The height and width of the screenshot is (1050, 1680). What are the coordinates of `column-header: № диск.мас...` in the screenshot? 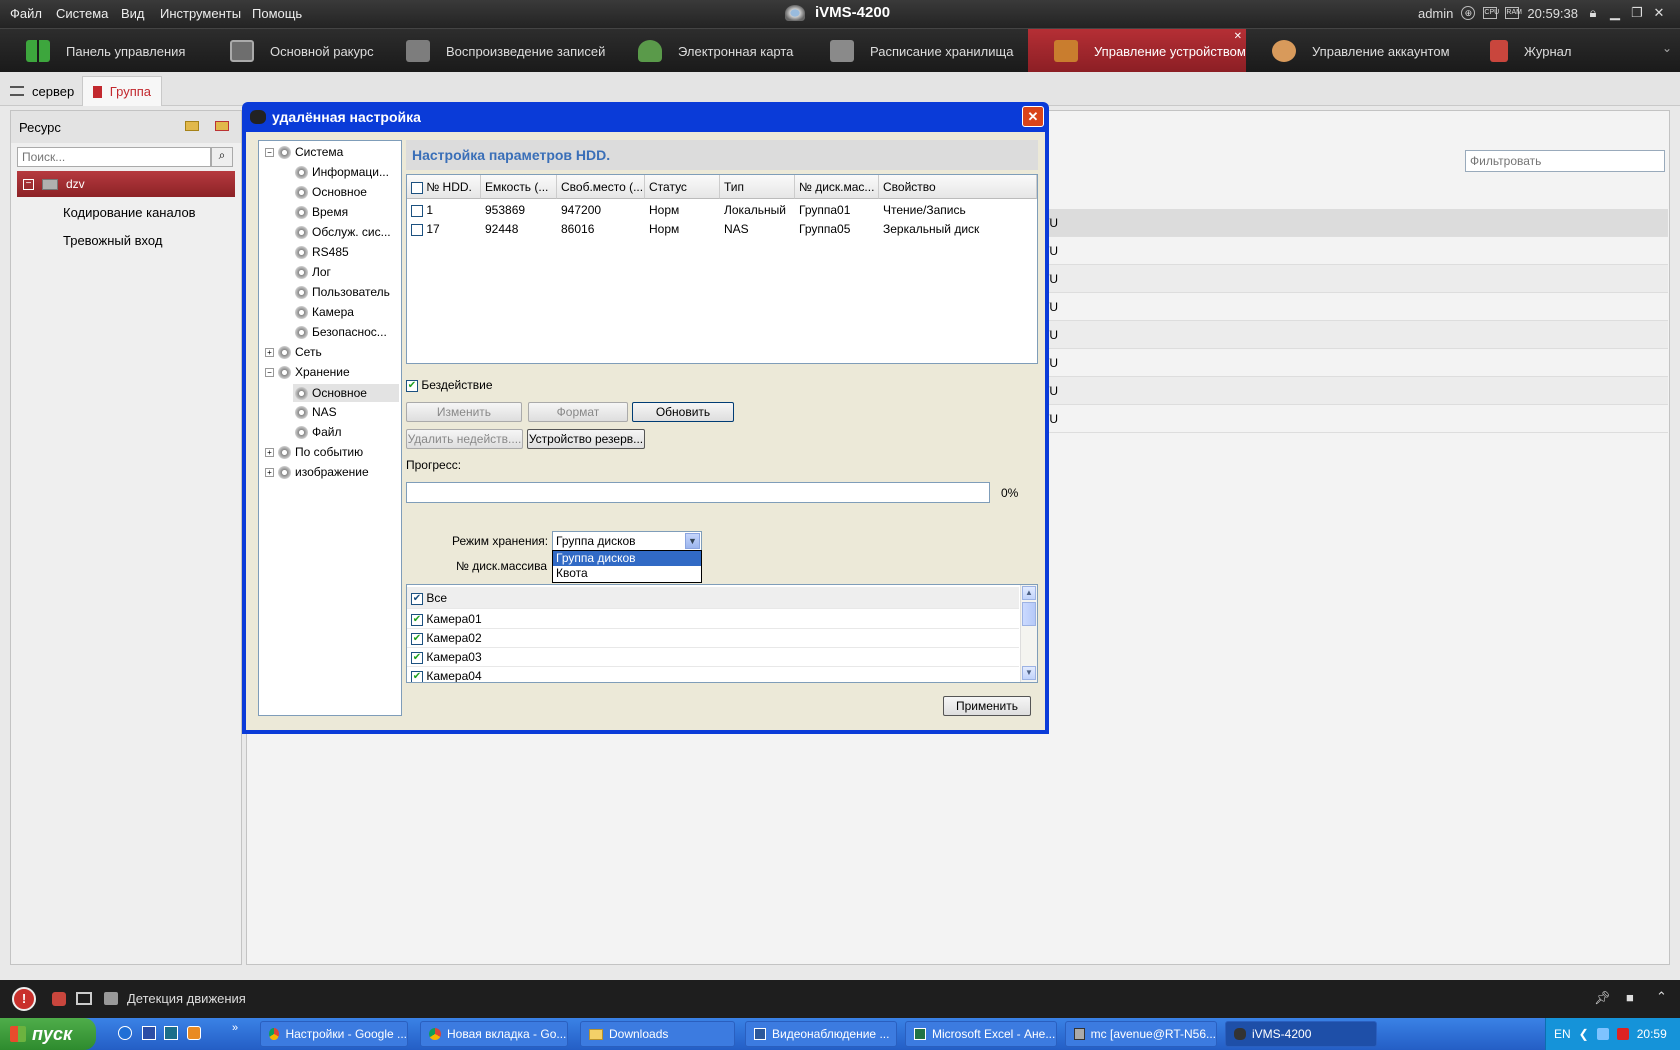 It's located at (837, 187).